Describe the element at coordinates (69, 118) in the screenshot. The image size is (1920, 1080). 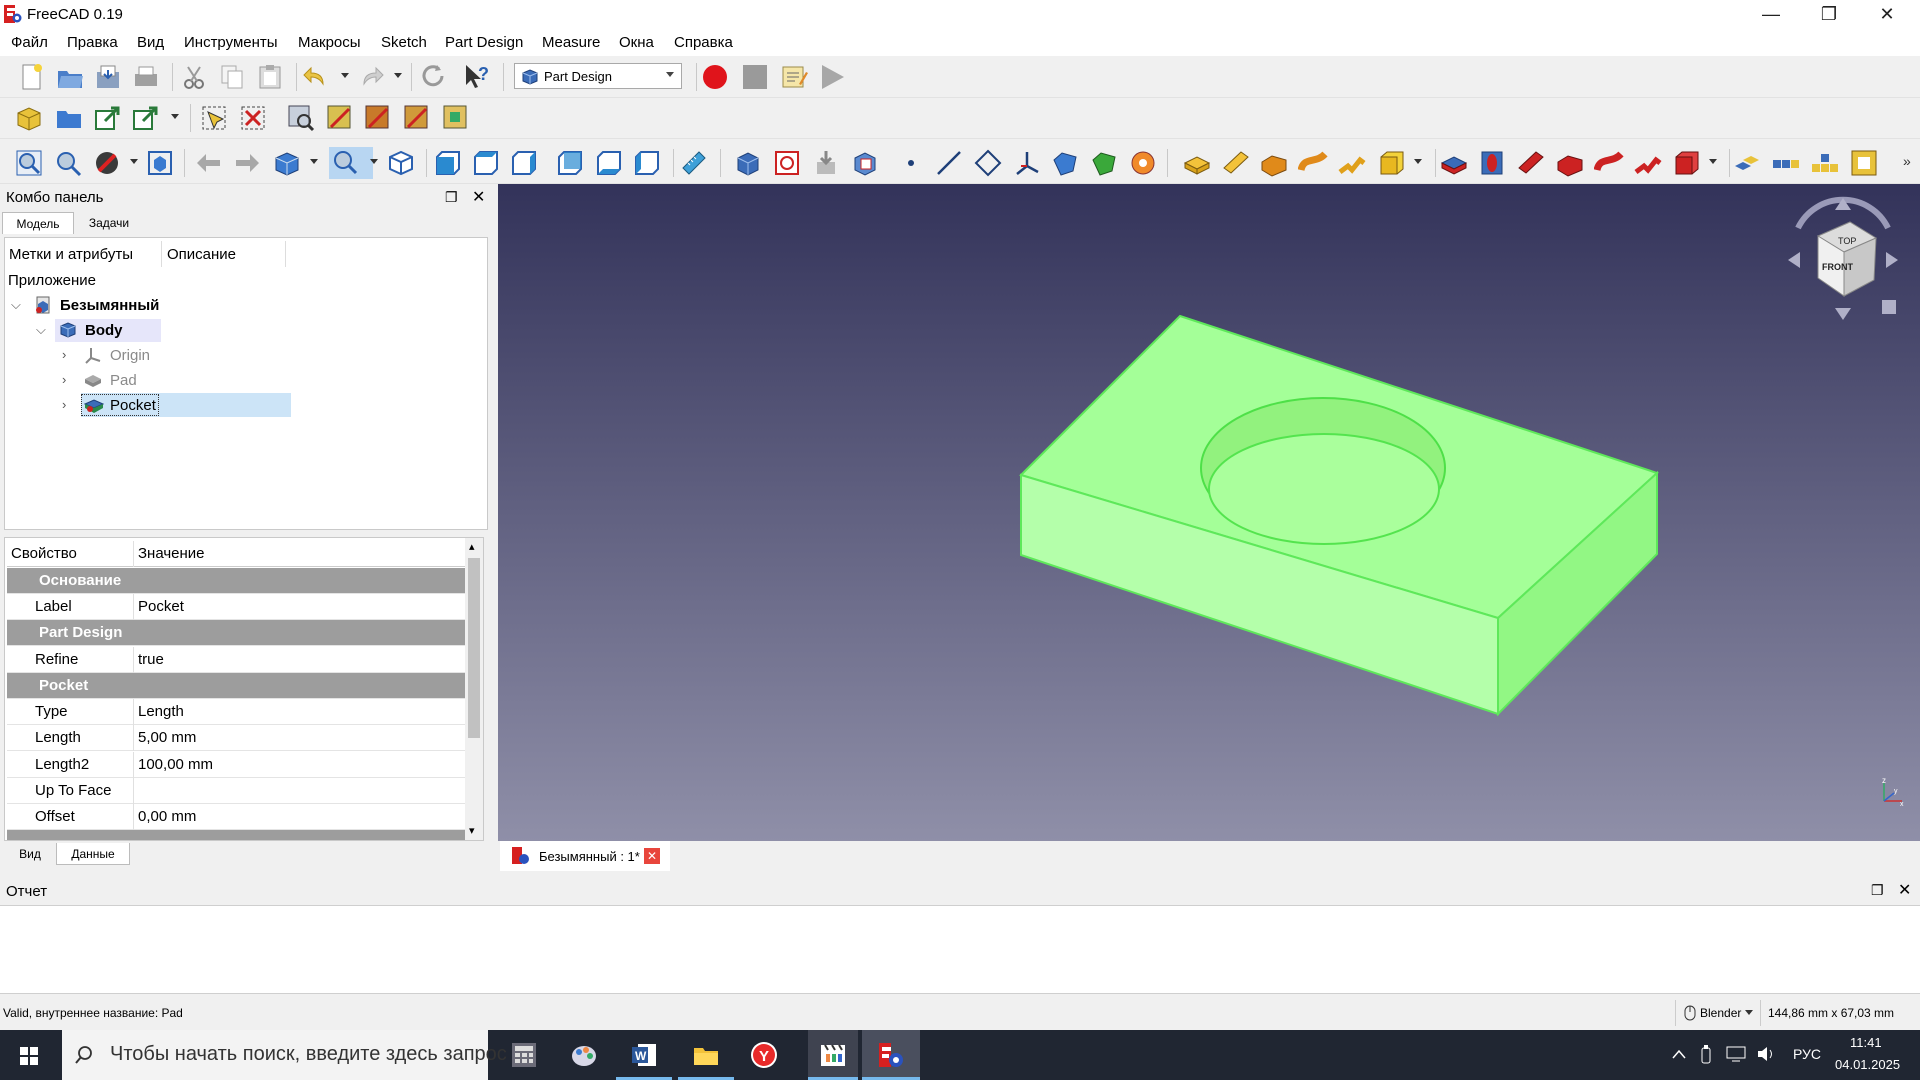
I see `create-group-icon` at that location.